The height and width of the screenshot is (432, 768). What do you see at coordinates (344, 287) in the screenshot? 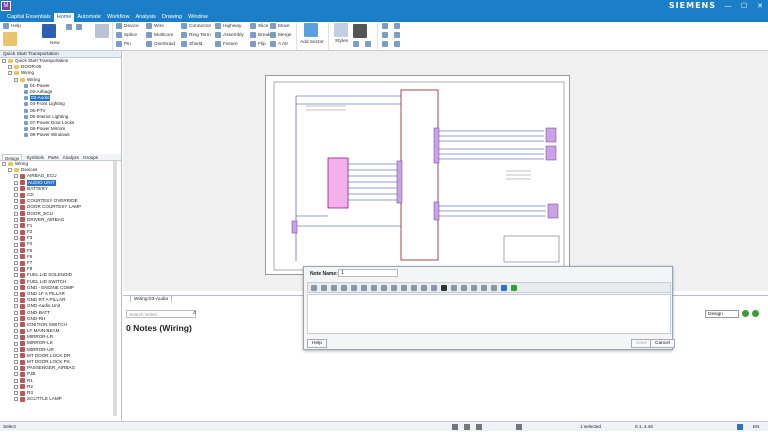
I see `align-left-icon` at bounding box center [344, 287].